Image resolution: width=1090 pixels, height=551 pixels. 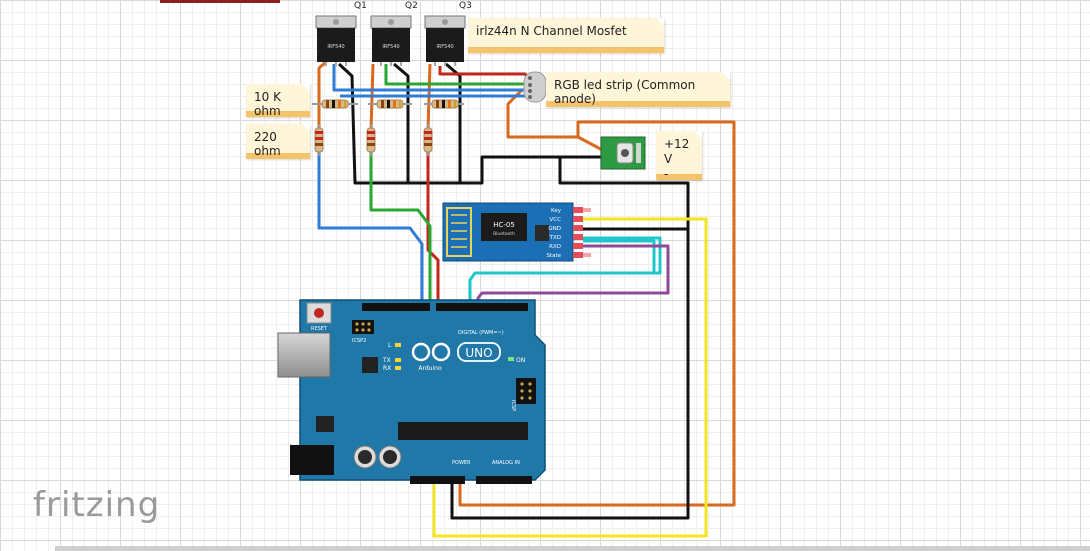 I want to click on hc05-pin-rxd: RXD, so click(x=555, y=247).